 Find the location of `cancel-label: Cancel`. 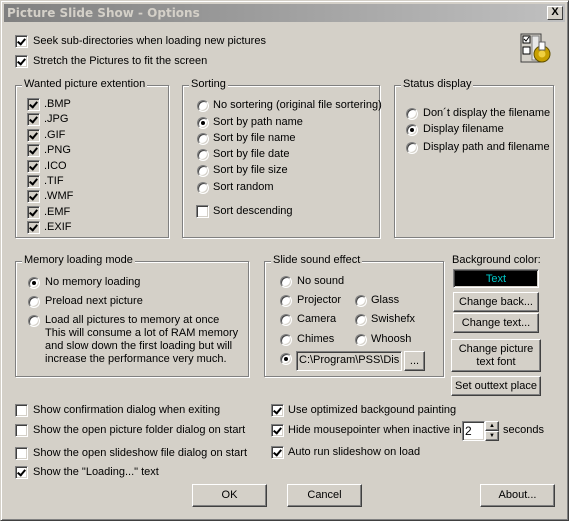

cancel-label: Cancel is located at coordinates (324, 495).